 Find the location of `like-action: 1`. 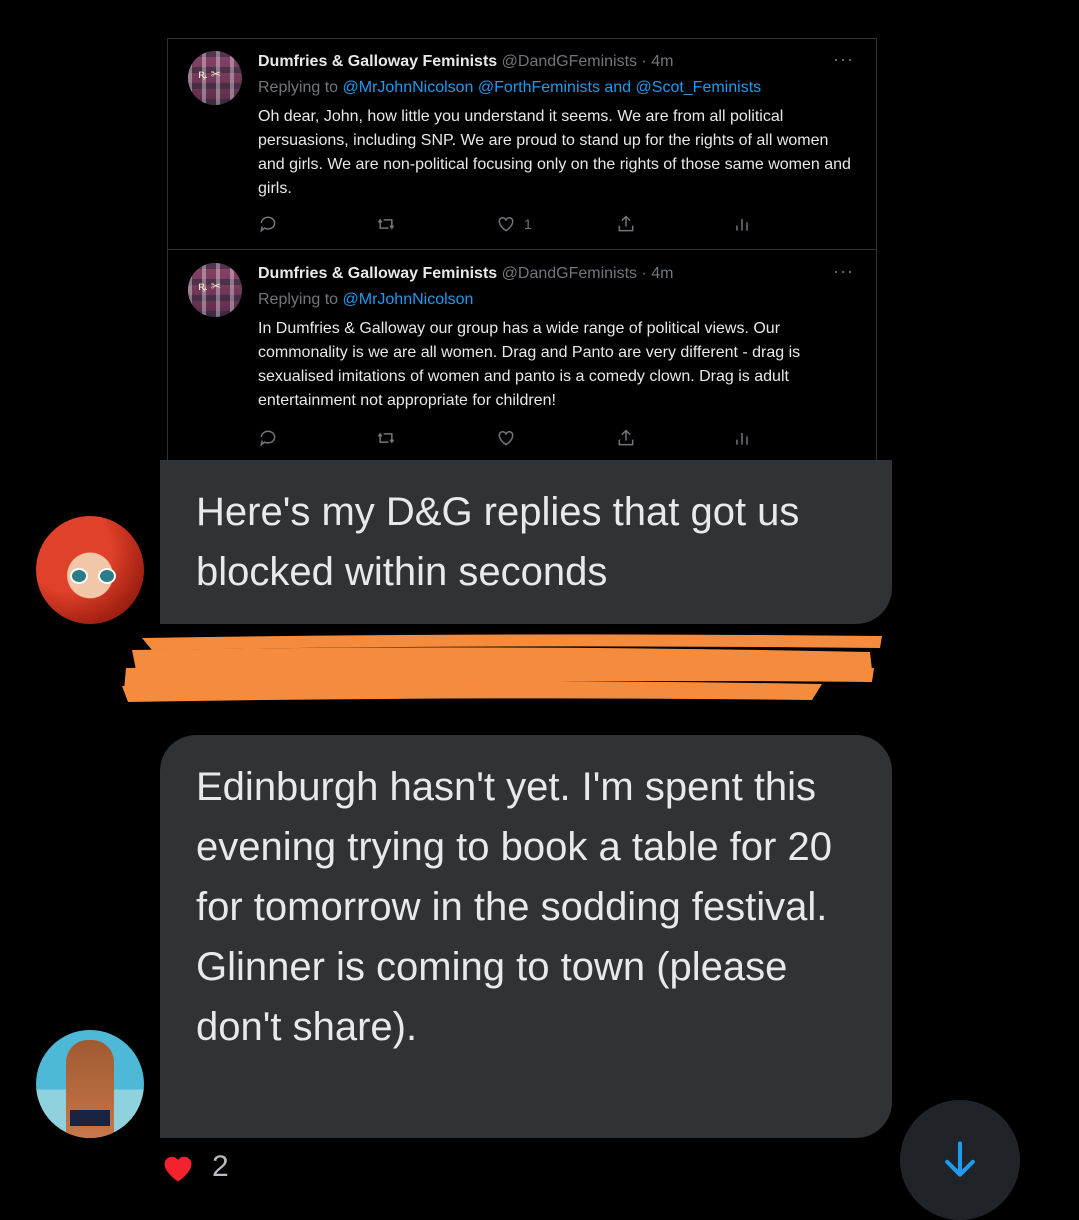

like-action: 1 is located at coordinates (514, 224).